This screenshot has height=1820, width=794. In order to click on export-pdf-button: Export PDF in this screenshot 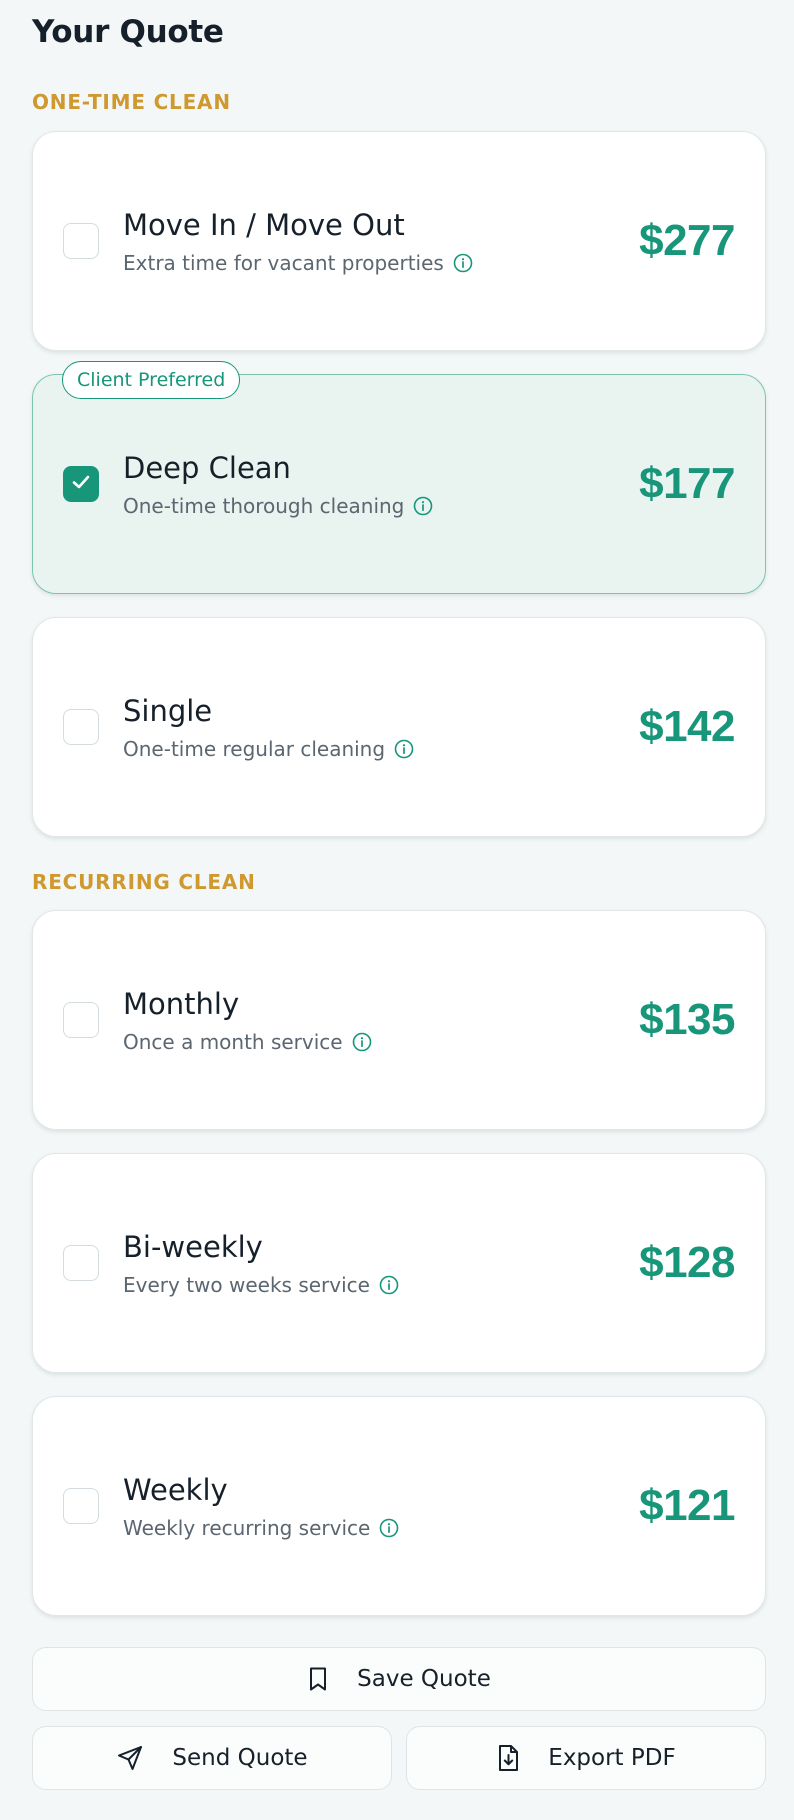, I will do `click(586, 1758)`.